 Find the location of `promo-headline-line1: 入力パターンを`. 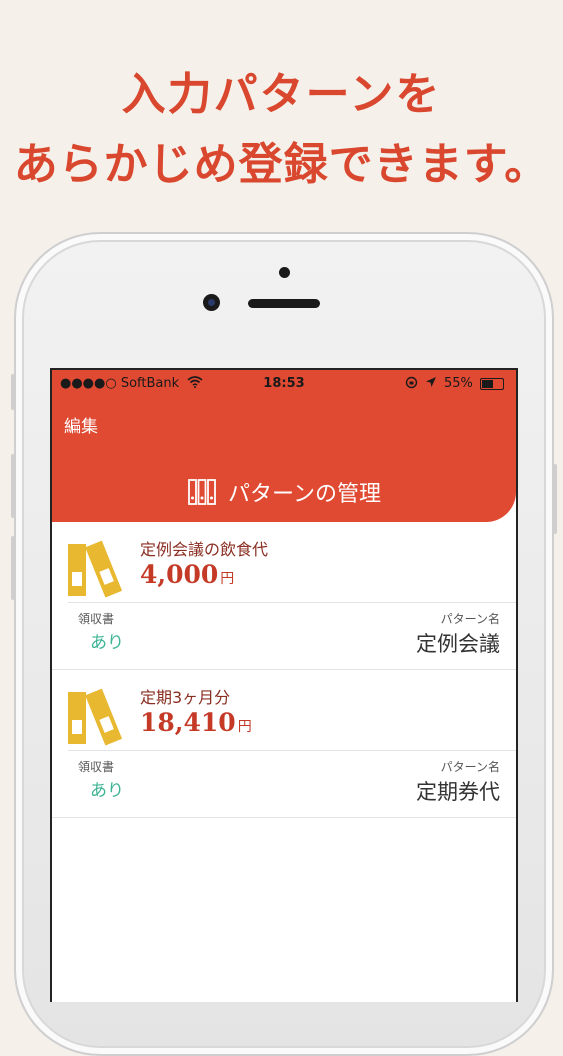

promo-headline-line1: 入力パターンを is located at coordinates (281, 94).